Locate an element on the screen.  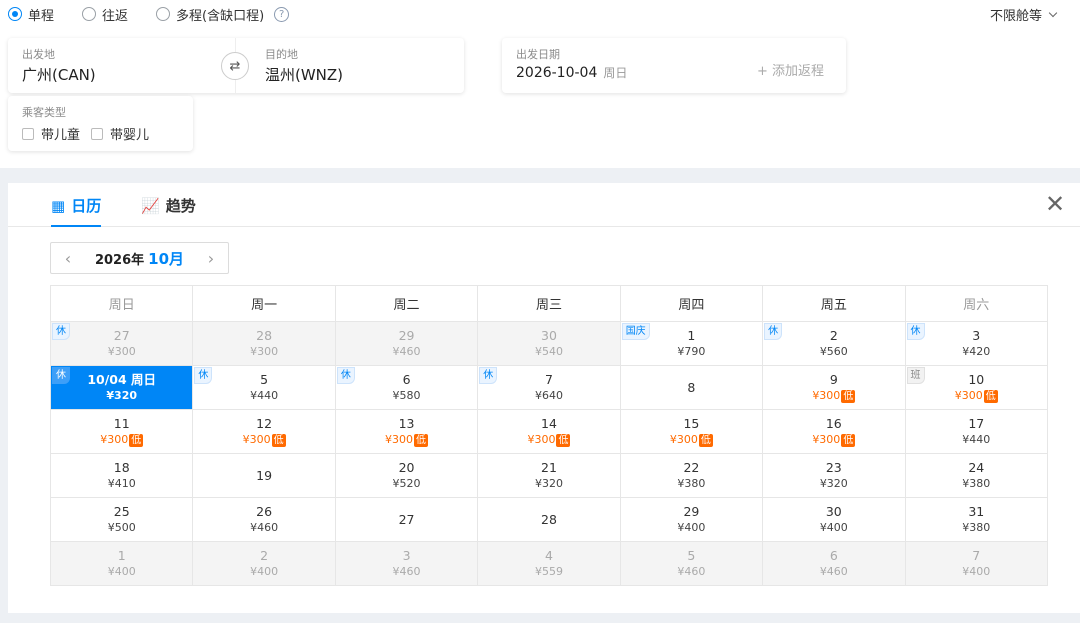
calendar-day-cell: 15 ¥300 低 is located at coordinates (691, 431).